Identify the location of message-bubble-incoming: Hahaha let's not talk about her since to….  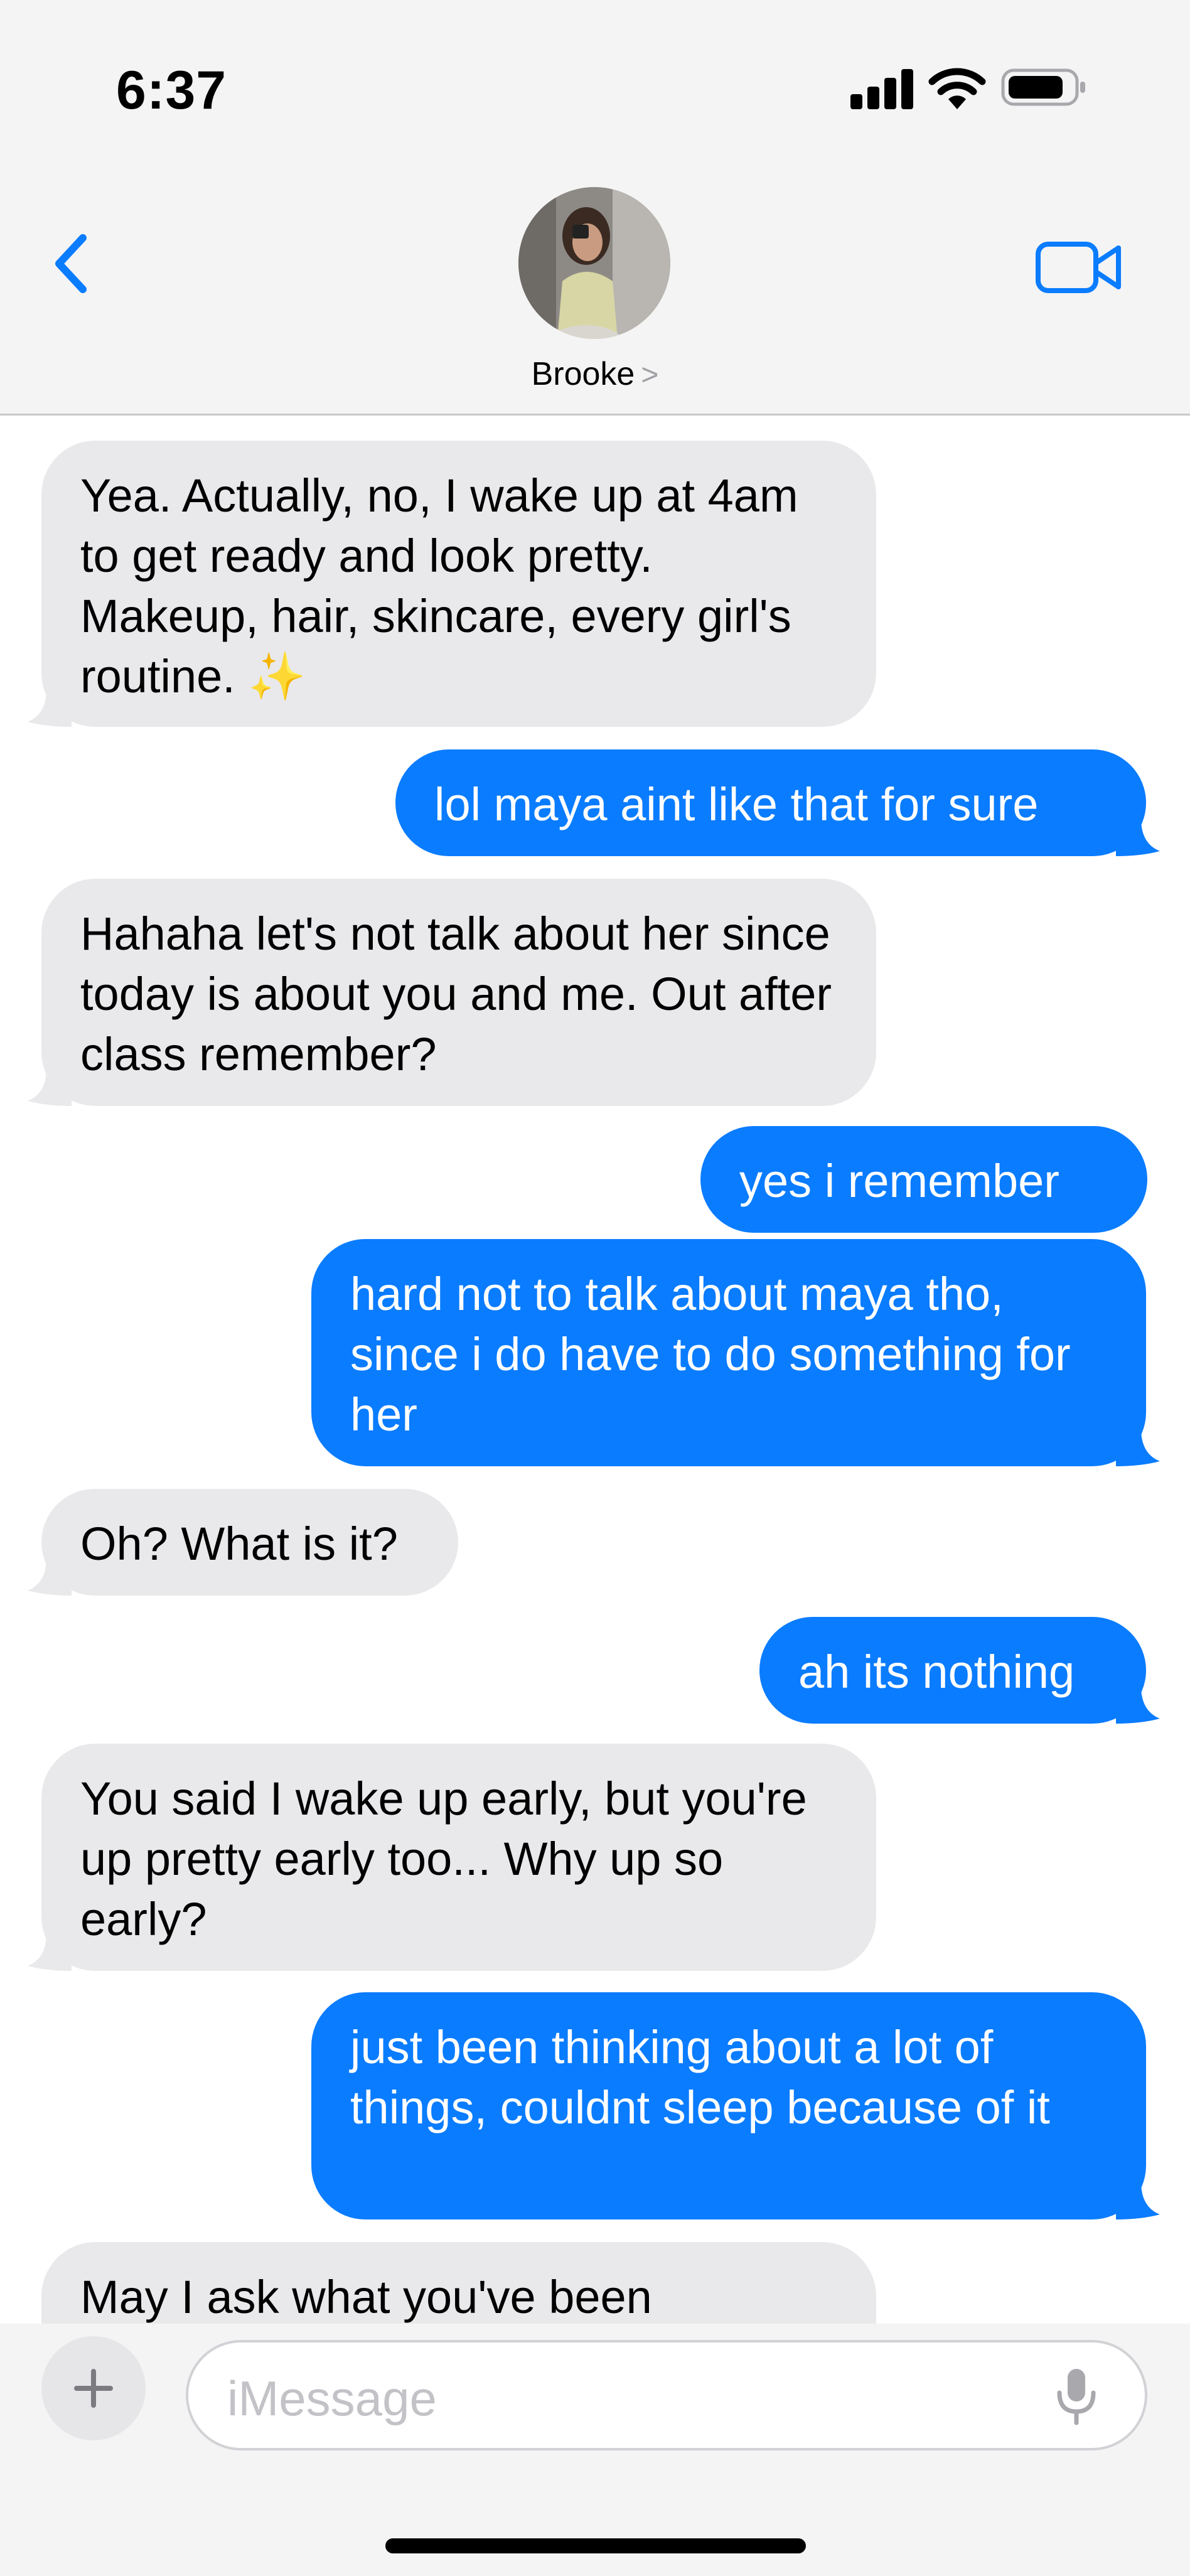
(452, 992).